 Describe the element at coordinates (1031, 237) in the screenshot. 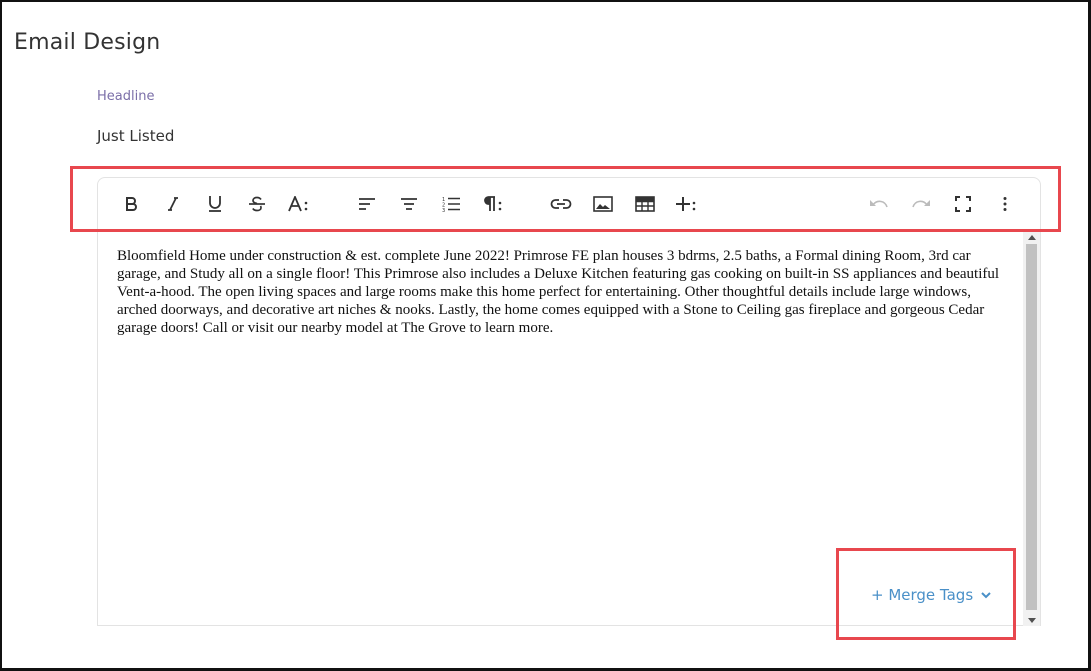

I see `scroll-up-arrow-icon` at that location.